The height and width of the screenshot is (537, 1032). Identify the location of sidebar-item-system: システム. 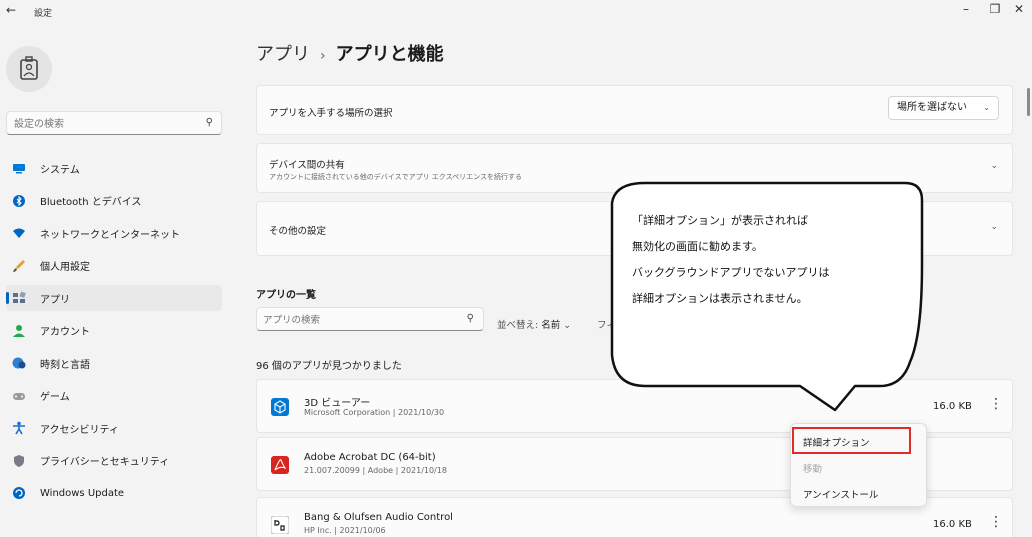
(114, 168).